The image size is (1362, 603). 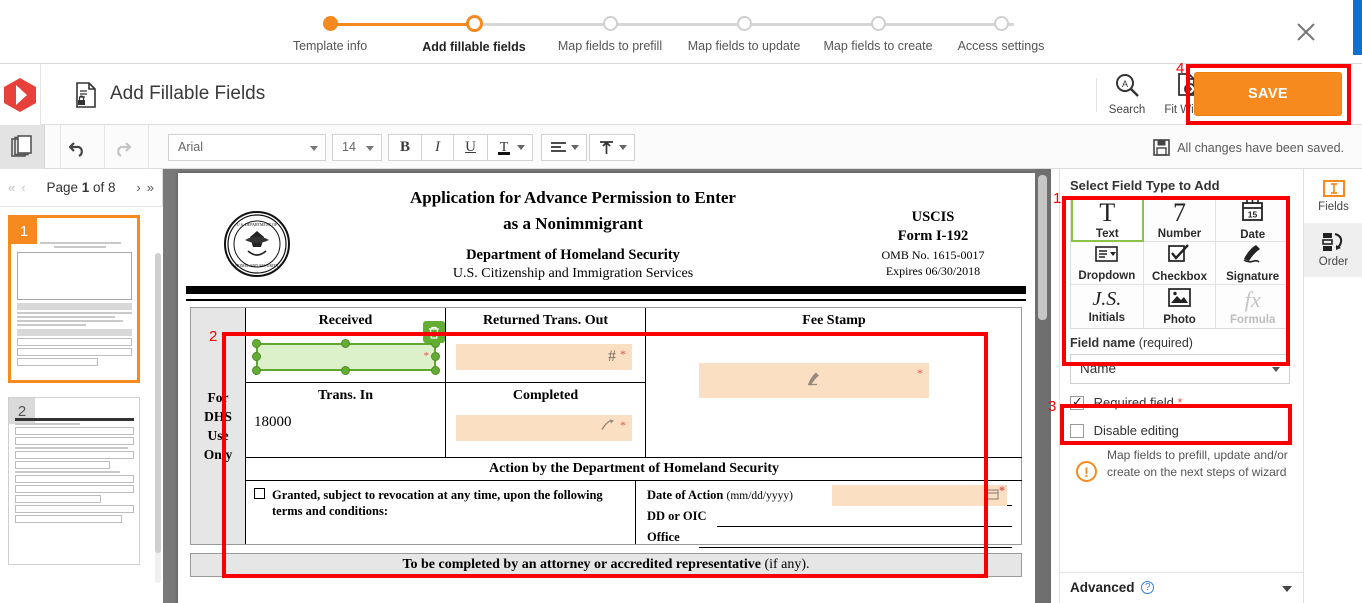 What do you see at coordinates (345, 370) in the screenshot?
I see `resize-handle-s` at bounding box center [345, 370].